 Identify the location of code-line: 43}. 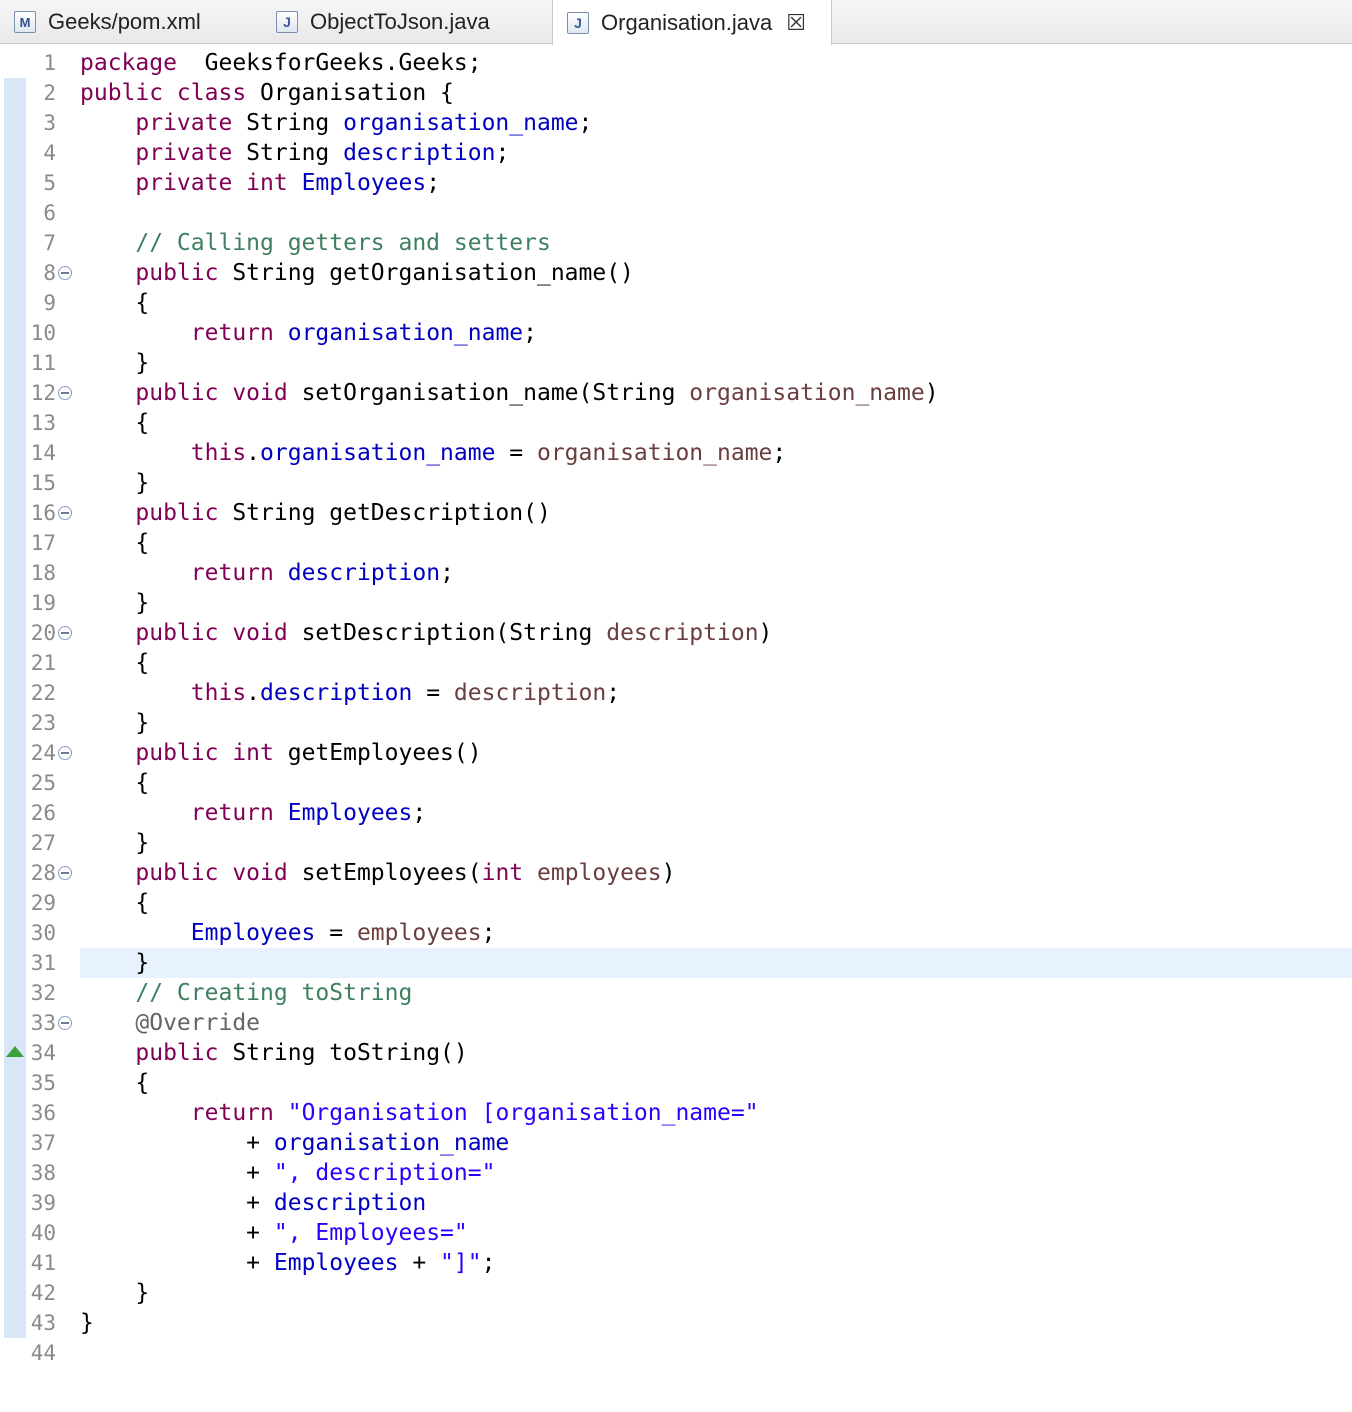
(676, 1323).